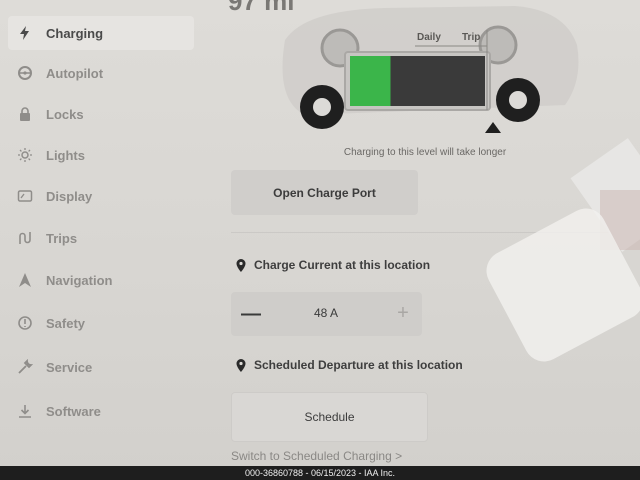 The image size is (640, 480). I want to click on sidebar-item-navigation: Navigation, so click(101, 280).